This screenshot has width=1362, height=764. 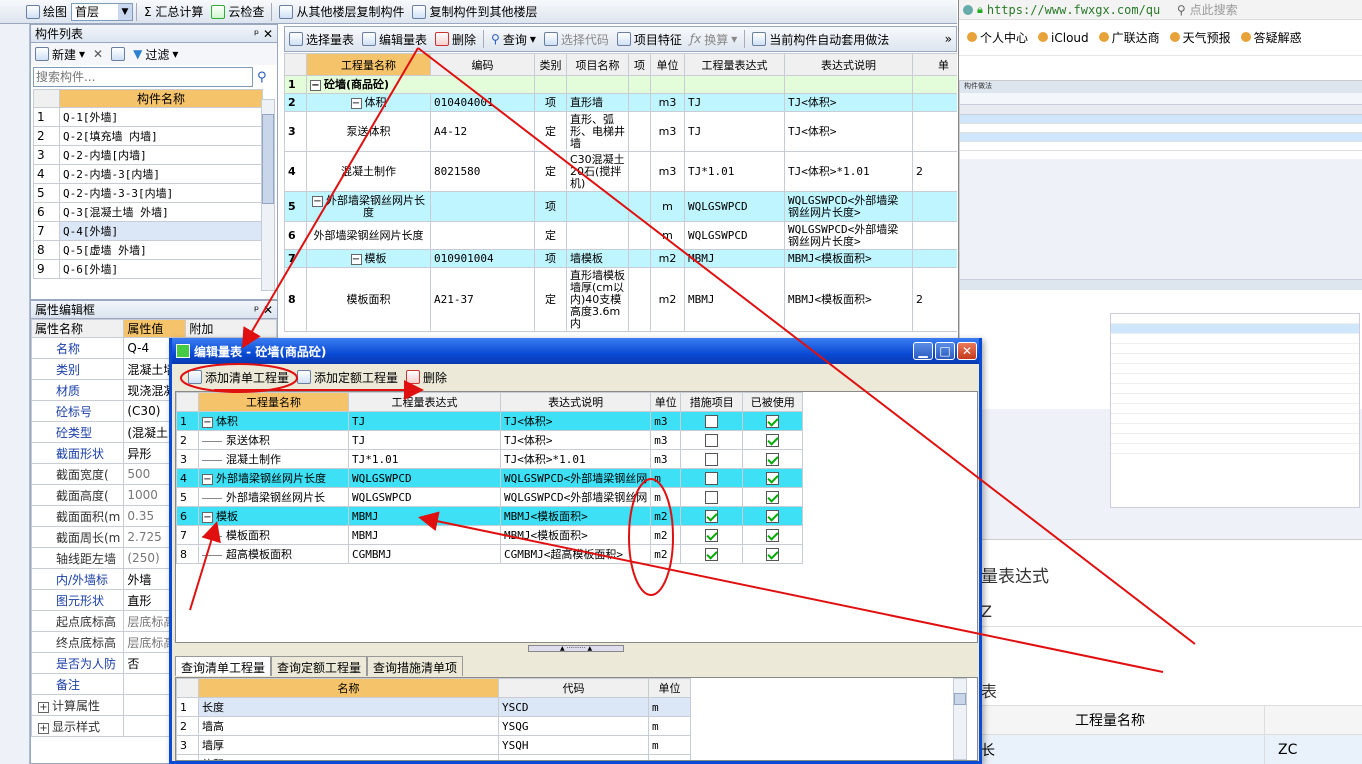 What do you see at coordinates (934, 64) in the screenshot?
I see `column-header: 单` at bounding box center [934, 64].